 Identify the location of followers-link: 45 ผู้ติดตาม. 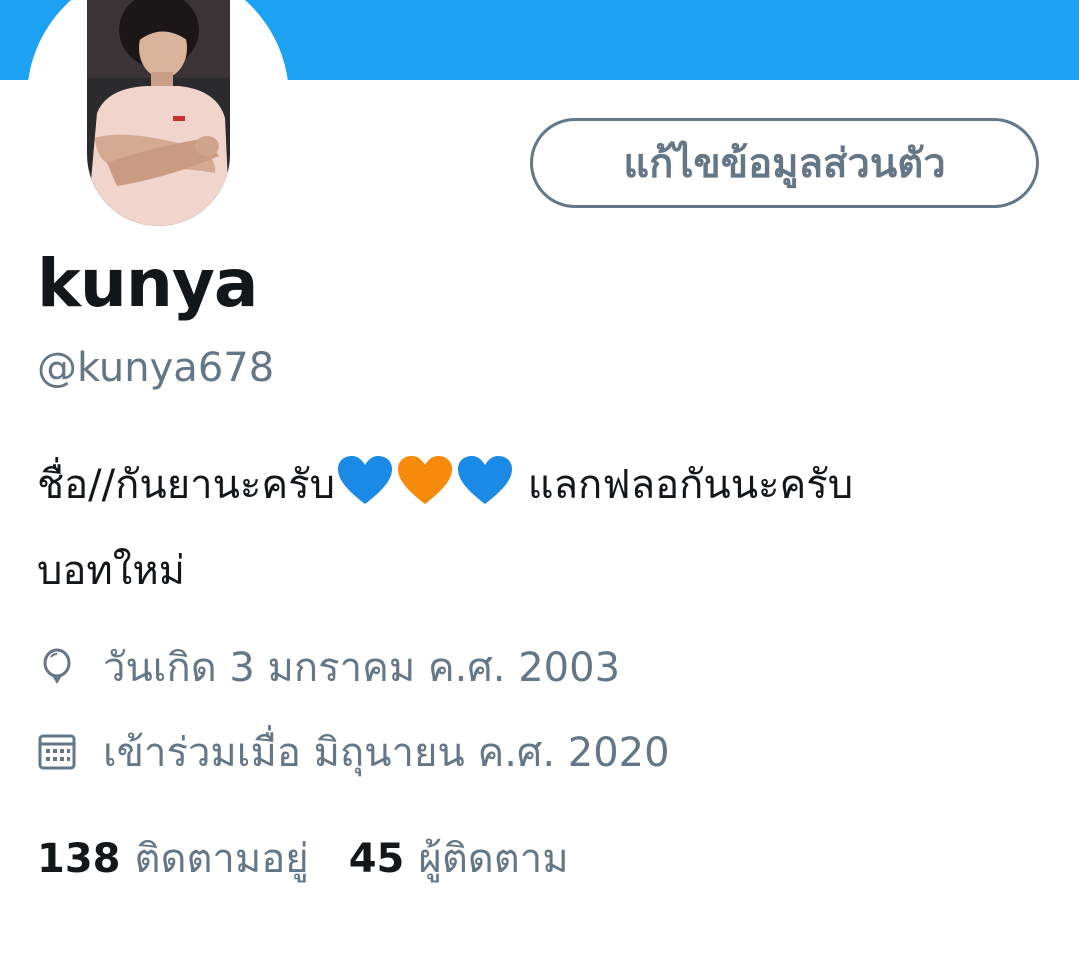
(459, 858).